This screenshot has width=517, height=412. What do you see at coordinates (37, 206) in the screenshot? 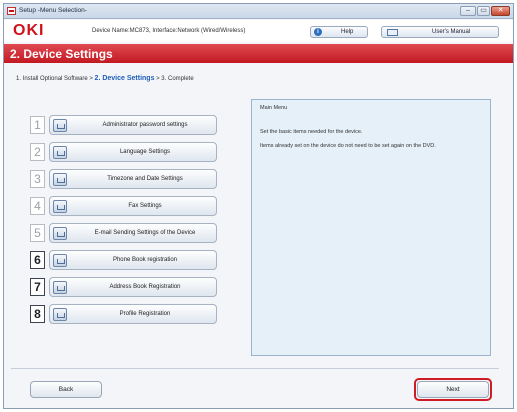
I see `step-number: 4` at bounding box center [37, 206].